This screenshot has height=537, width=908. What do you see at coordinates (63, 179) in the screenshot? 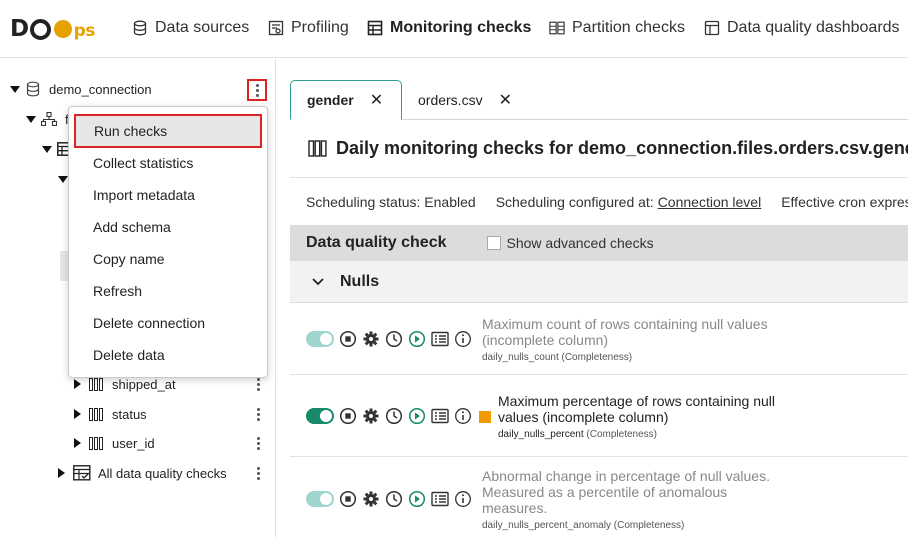
I see `tree-columns-row` at bounding box center [63, 179].